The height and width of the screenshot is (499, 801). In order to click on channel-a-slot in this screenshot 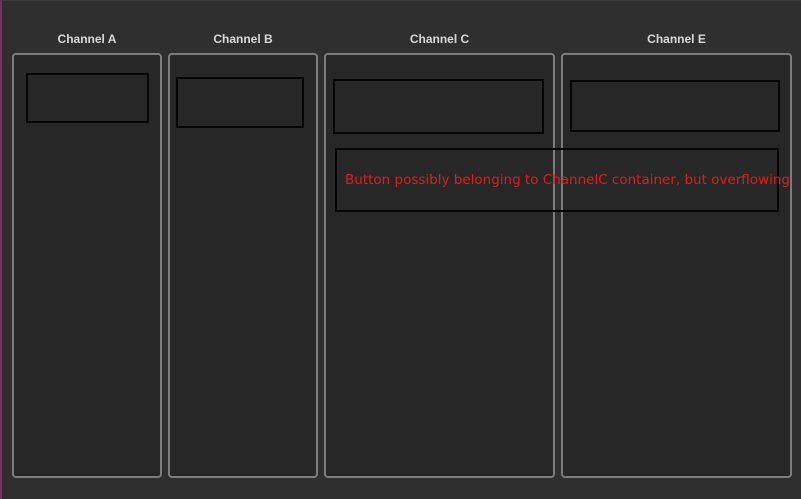, I will do `click(87, 98)`.